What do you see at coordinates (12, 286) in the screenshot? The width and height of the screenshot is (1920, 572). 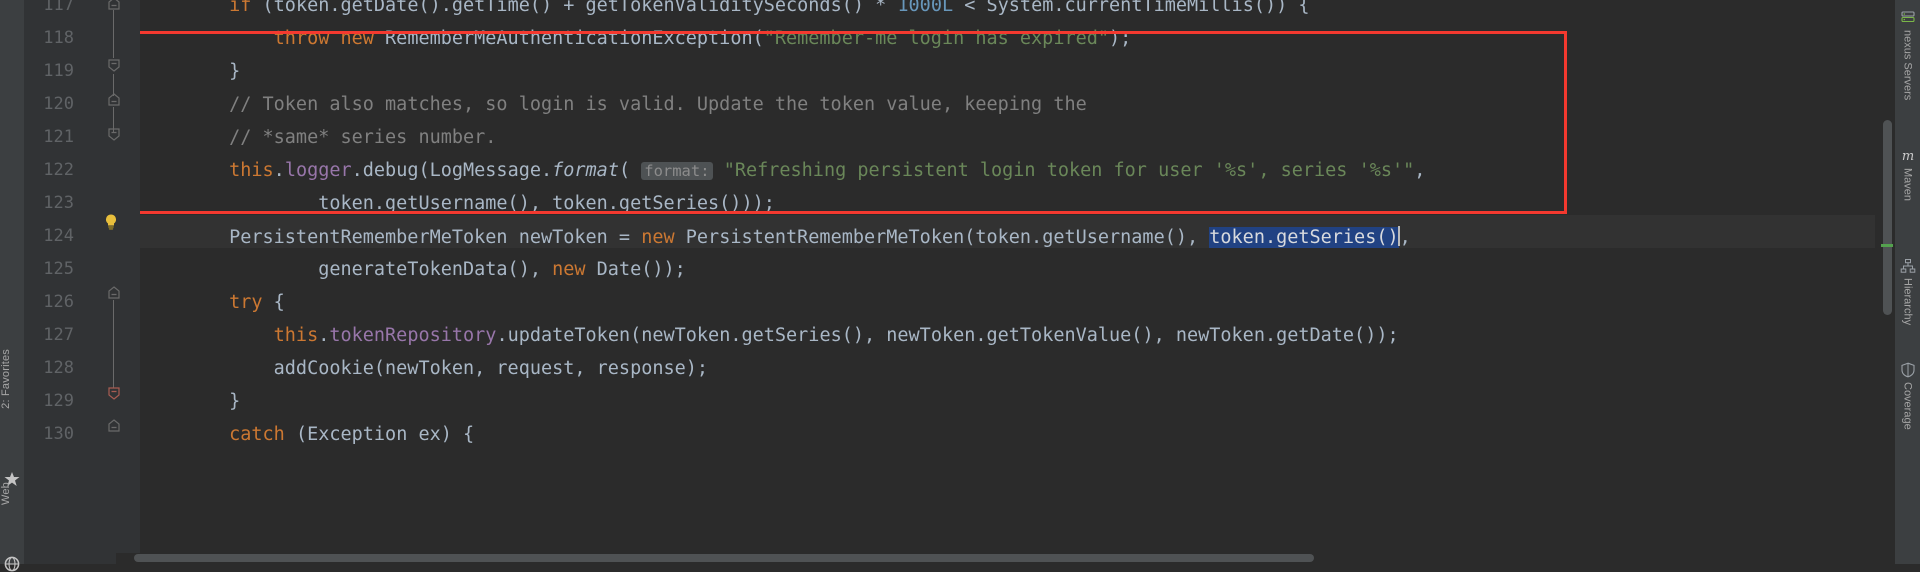 I see `left-tool-window-bar: 2: Favorites Web` at bounding box center [12, 286].